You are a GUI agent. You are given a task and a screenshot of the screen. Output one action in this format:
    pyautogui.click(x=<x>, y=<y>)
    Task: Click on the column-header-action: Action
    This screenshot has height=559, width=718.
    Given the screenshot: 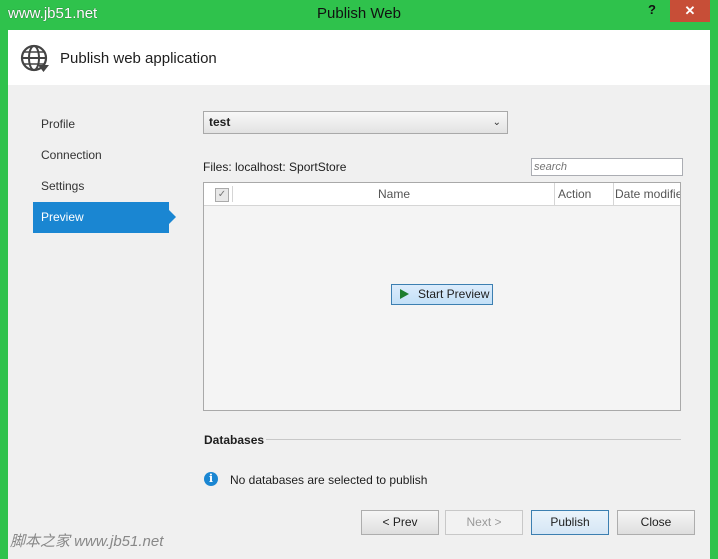 What is the action you would take?
    pyautogui.click(x=584, y=194)
    